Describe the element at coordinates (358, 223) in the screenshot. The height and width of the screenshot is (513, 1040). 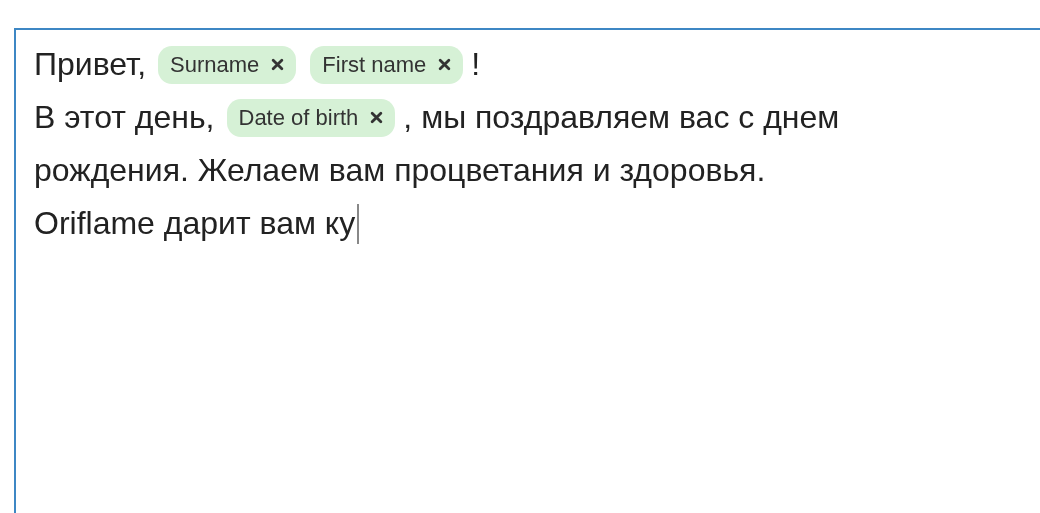
I see `text-cursor` at that location.